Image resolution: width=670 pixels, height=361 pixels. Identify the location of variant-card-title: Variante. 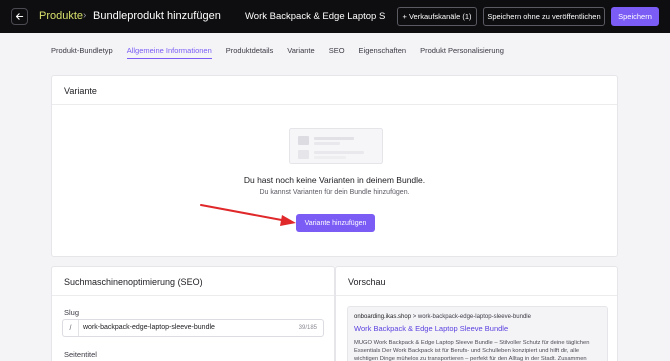
(80, 91).